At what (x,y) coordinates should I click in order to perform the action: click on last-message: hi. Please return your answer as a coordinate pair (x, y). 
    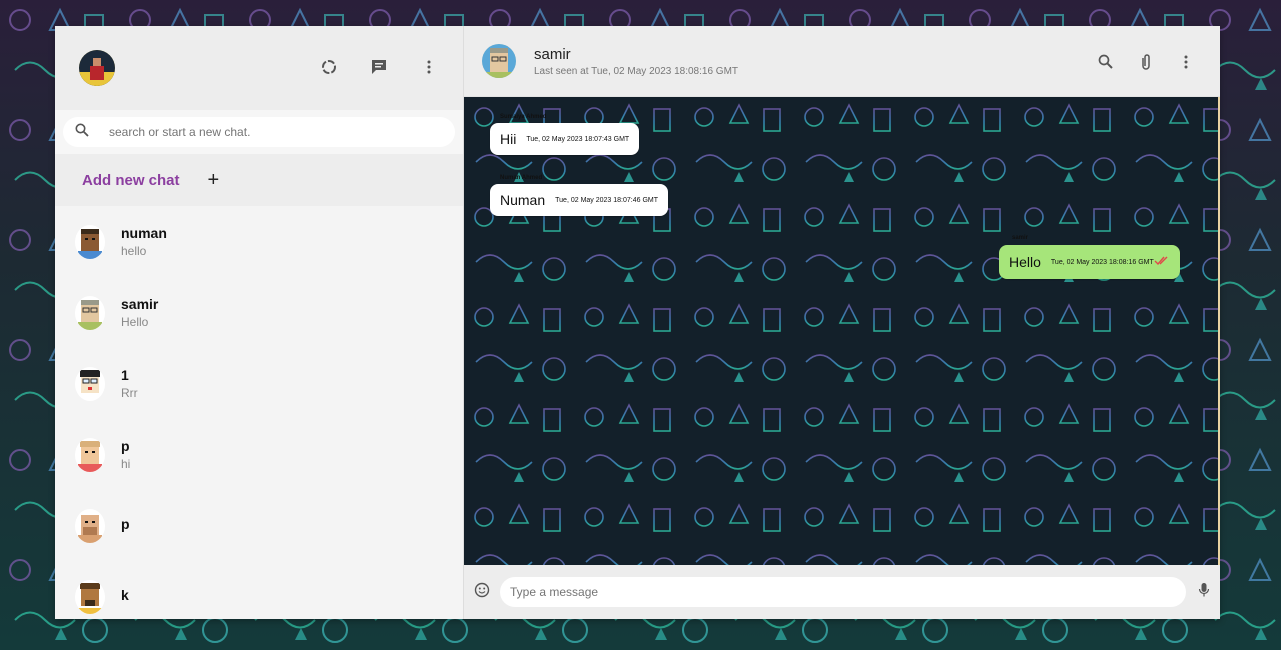
    Looking at the image, I should click on (126, 464).